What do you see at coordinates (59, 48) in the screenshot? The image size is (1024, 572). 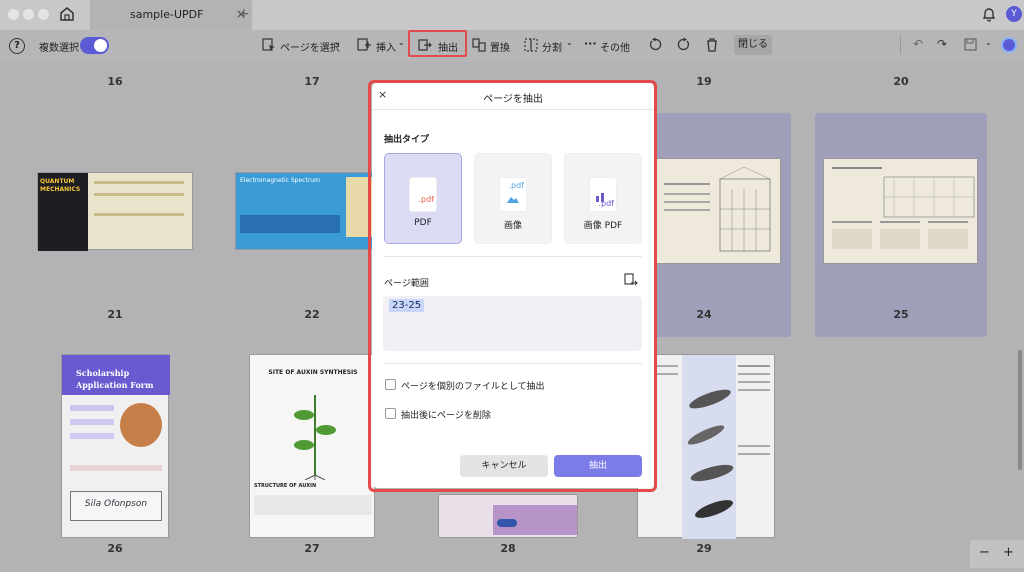 I see `multi-select-label: 複数選択` at bounding box center [59, 48].